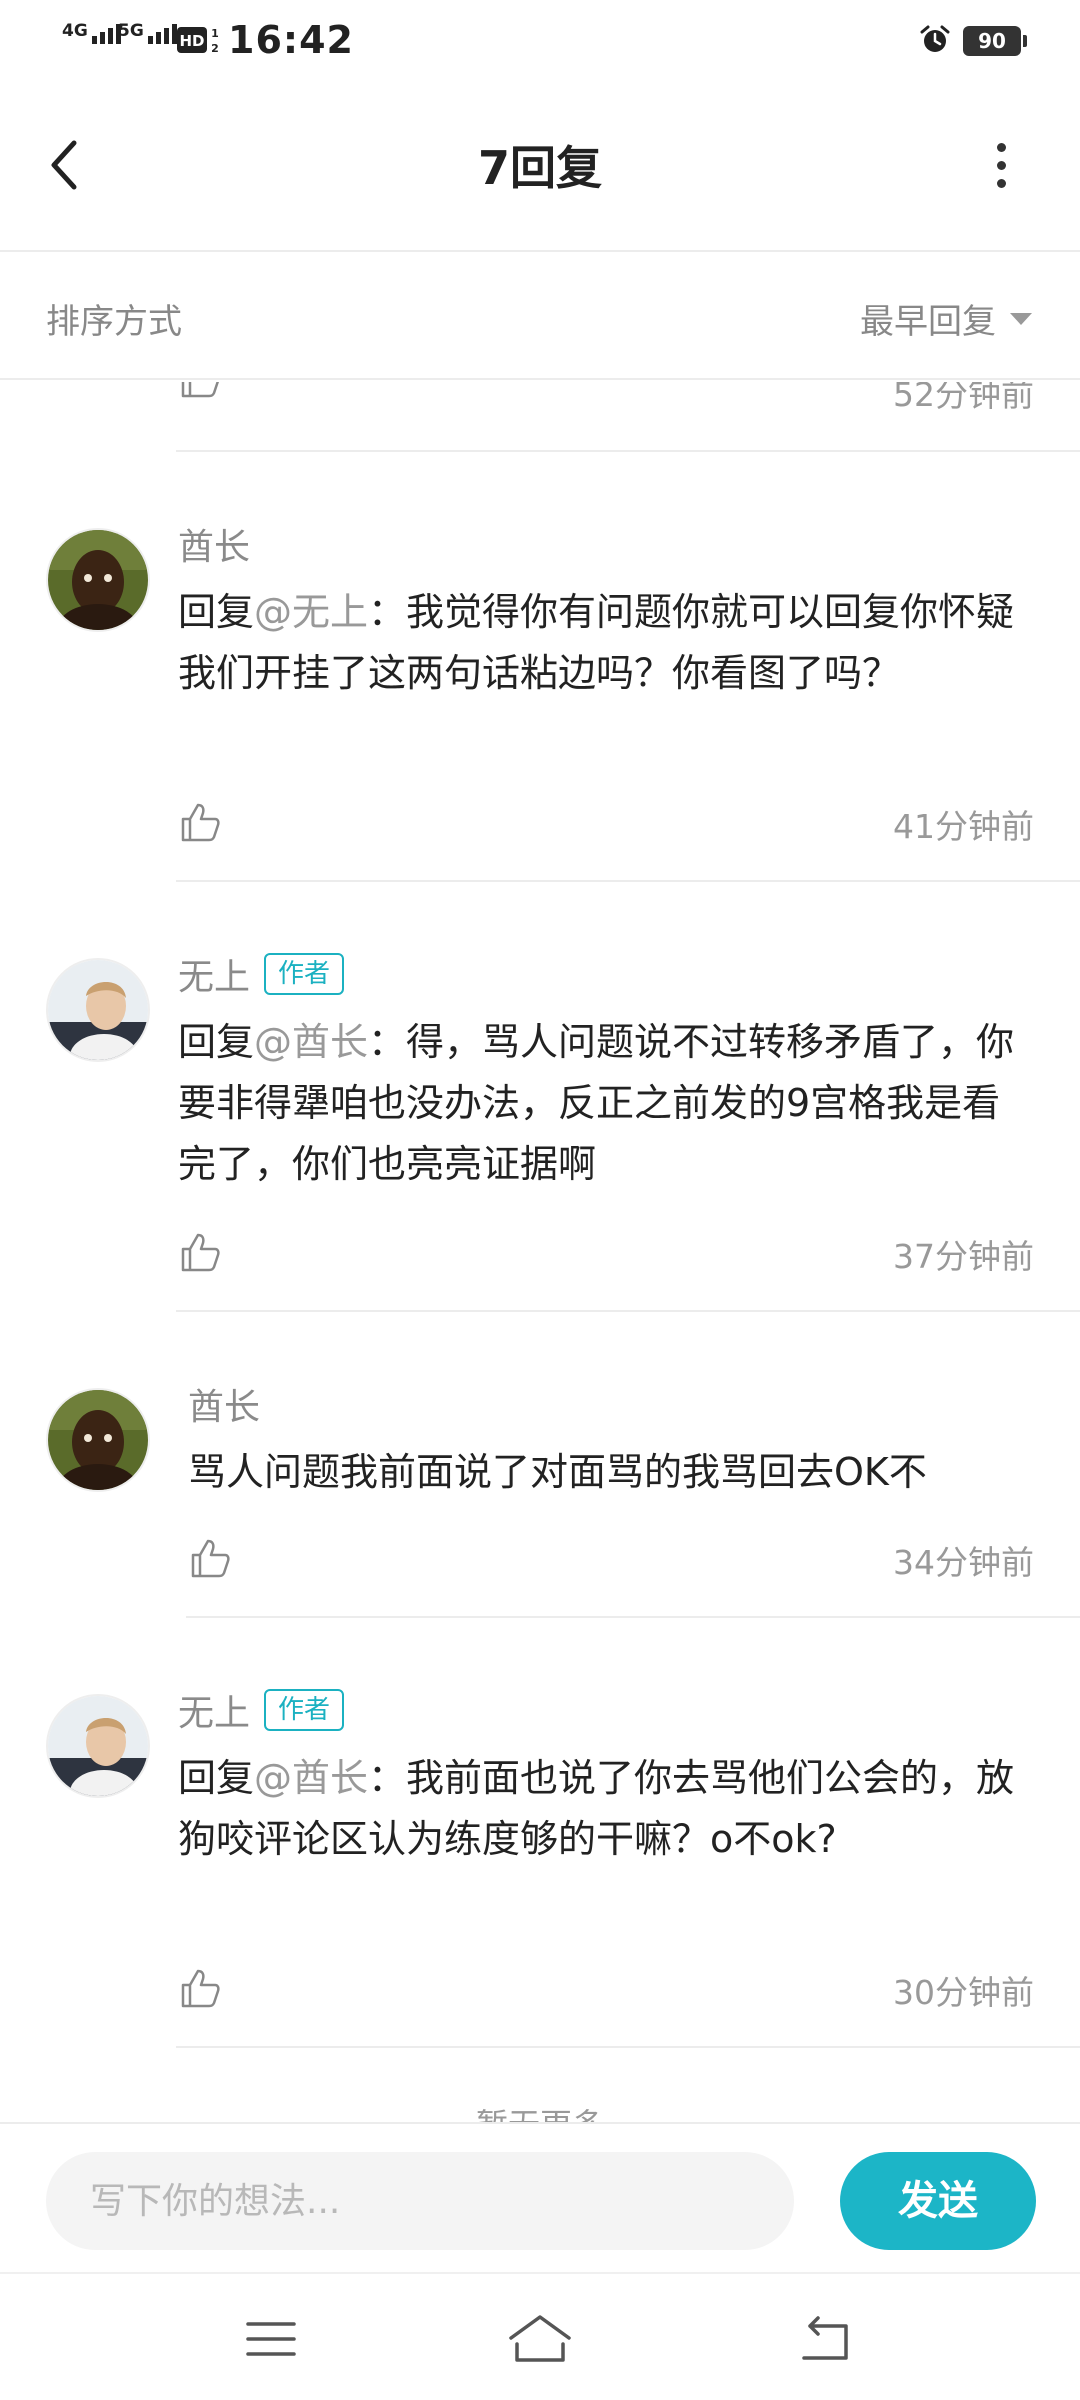 This screenshot has width=1080, height=2400. I want to click on app-header: 7回复, so click(540, 166).